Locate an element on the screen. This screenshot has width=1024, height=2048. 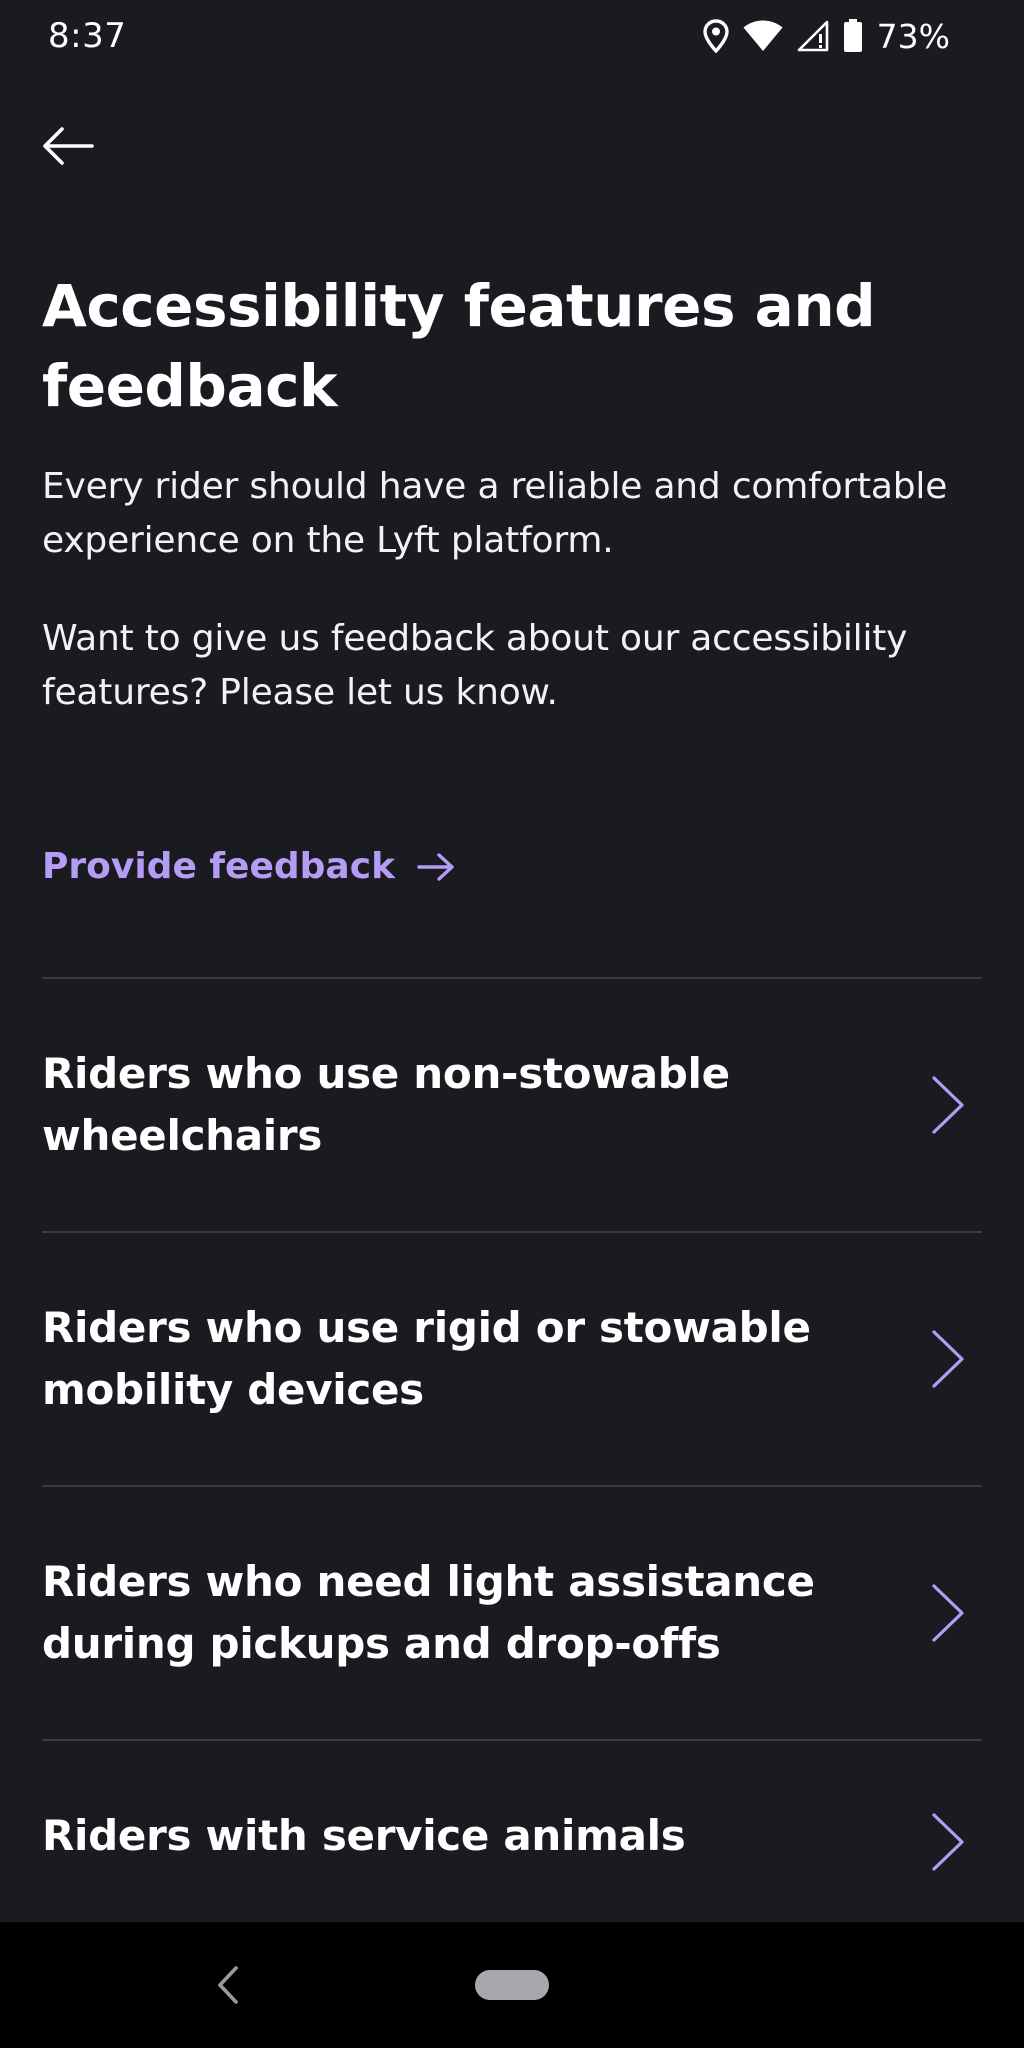
arrow-right-icon is located at coordinates (435, 866).